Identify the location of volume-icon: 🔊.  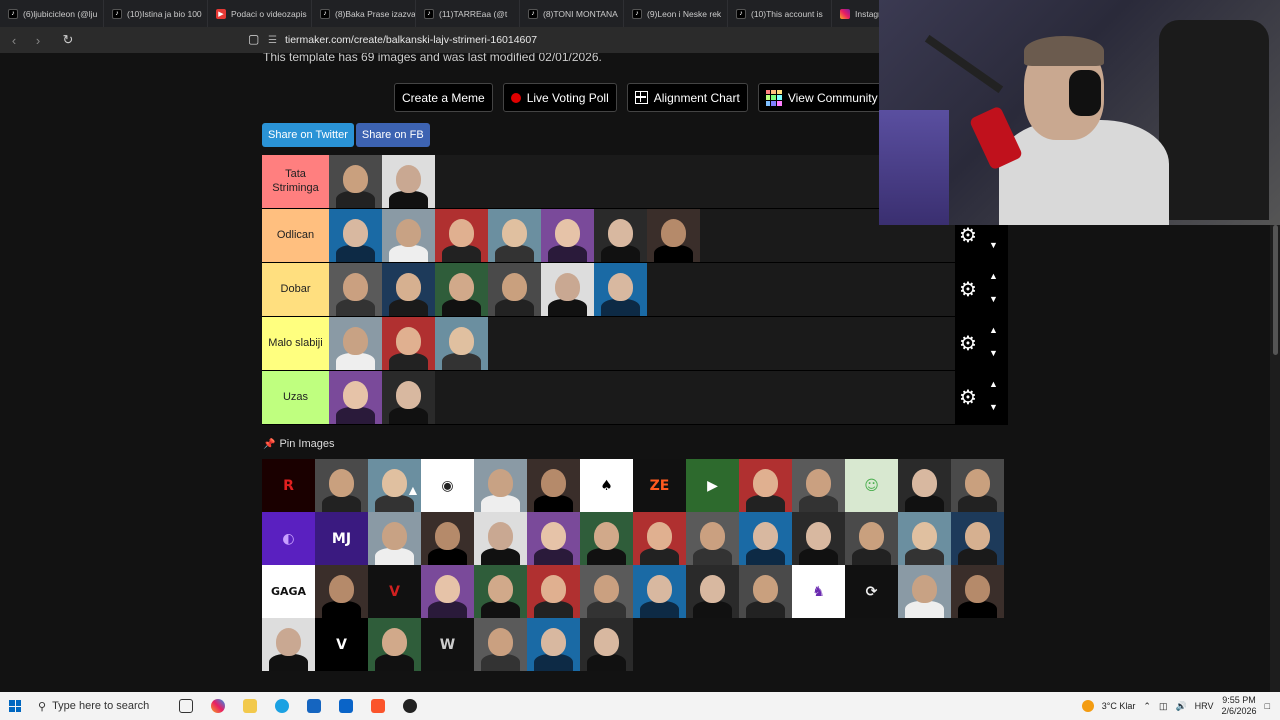
(1180, 706).